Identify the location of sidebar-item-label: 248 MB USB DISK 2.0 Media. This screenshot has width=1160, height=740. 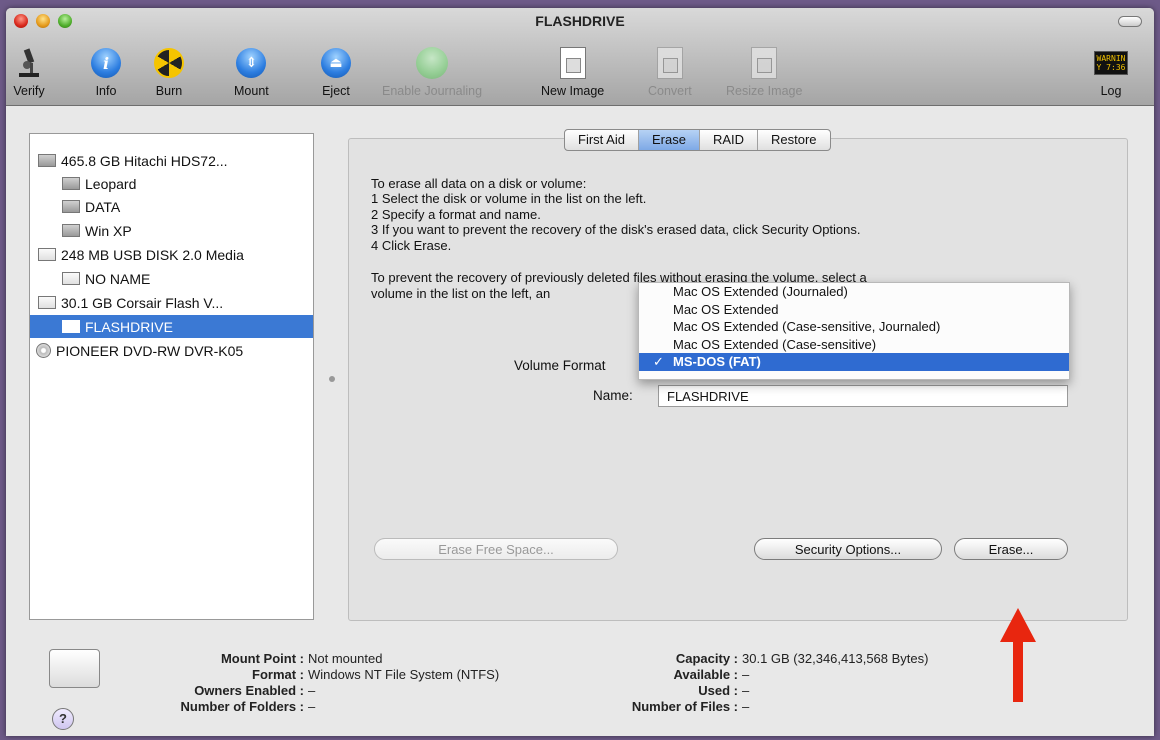
(152, 254).